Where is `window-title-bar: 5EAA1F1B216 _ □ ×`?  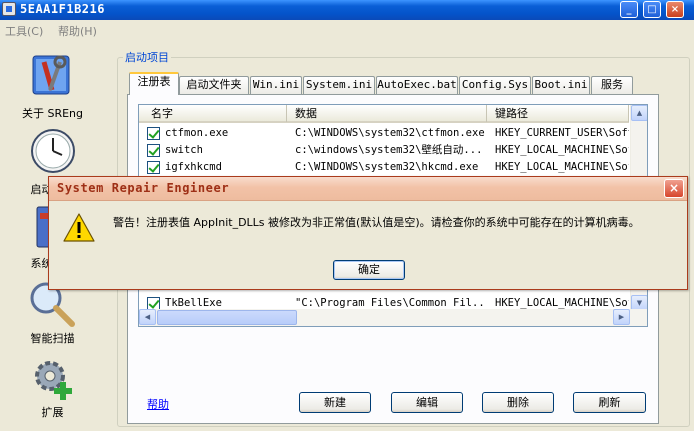
window-title-bar: 5EAA1F1B216 _ □ × is located at coordinates (347, 10).